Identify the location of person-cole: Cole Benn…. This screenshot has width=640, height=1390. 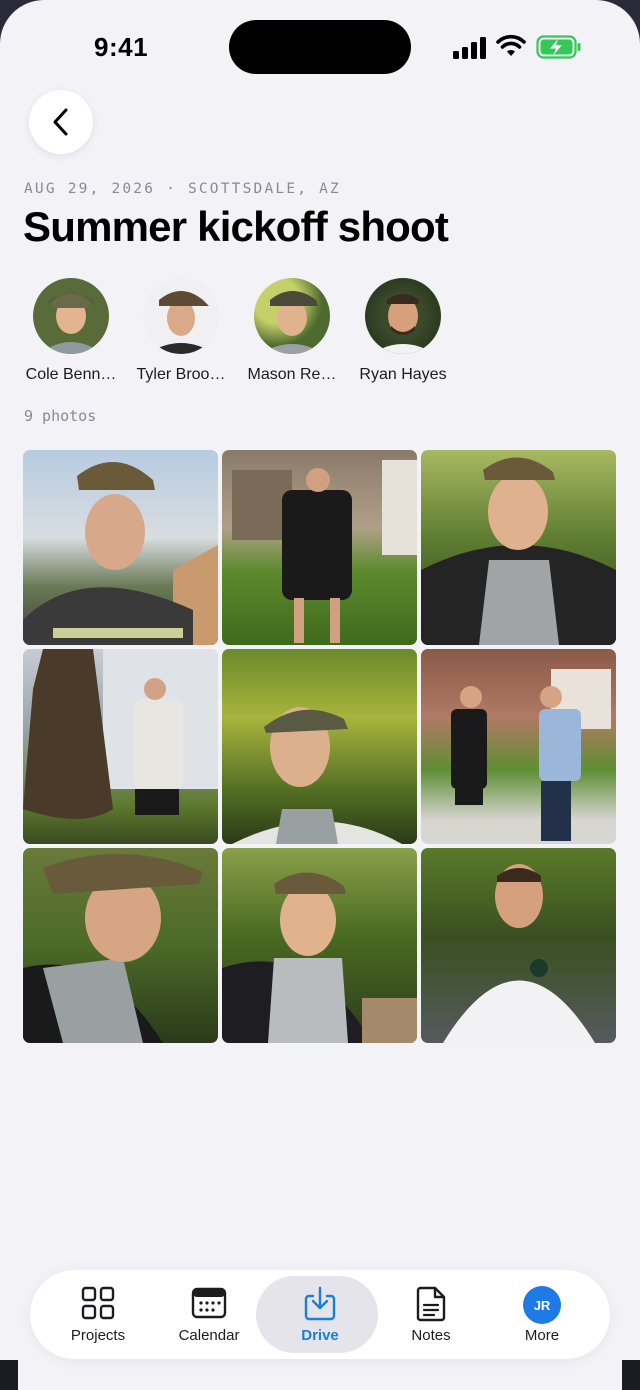
(71, 331).